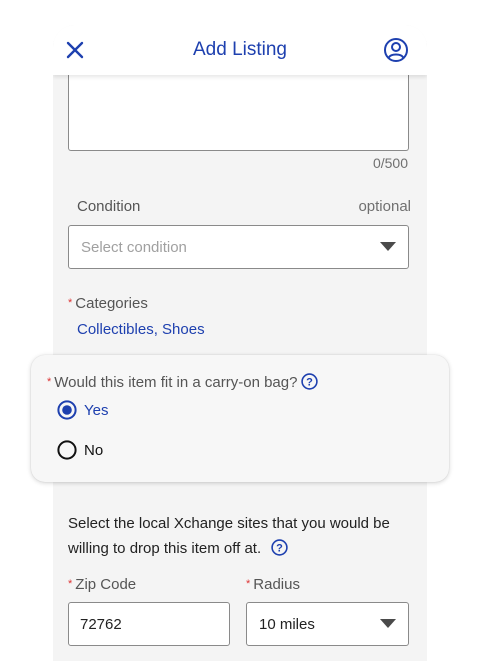 The image size is (480, 661). Describe the element at coordinates (390, 163) in the screenshot. I see `character-count: 0/500` at that location.